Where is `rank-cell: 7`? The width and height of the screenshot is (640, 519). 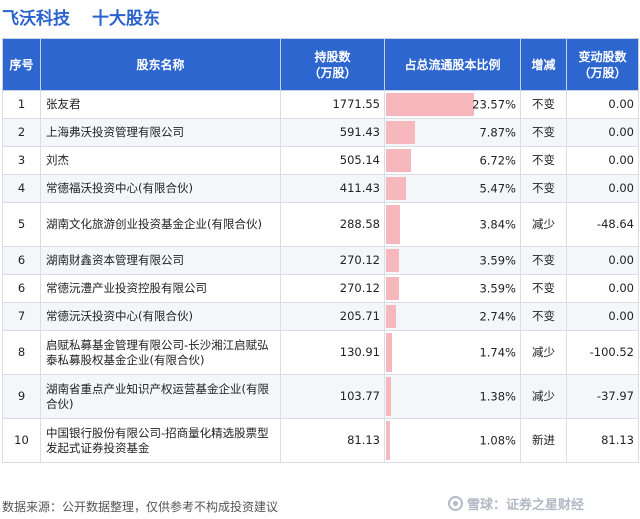
rank-cell: 7 is located at coordinates (21, 316).